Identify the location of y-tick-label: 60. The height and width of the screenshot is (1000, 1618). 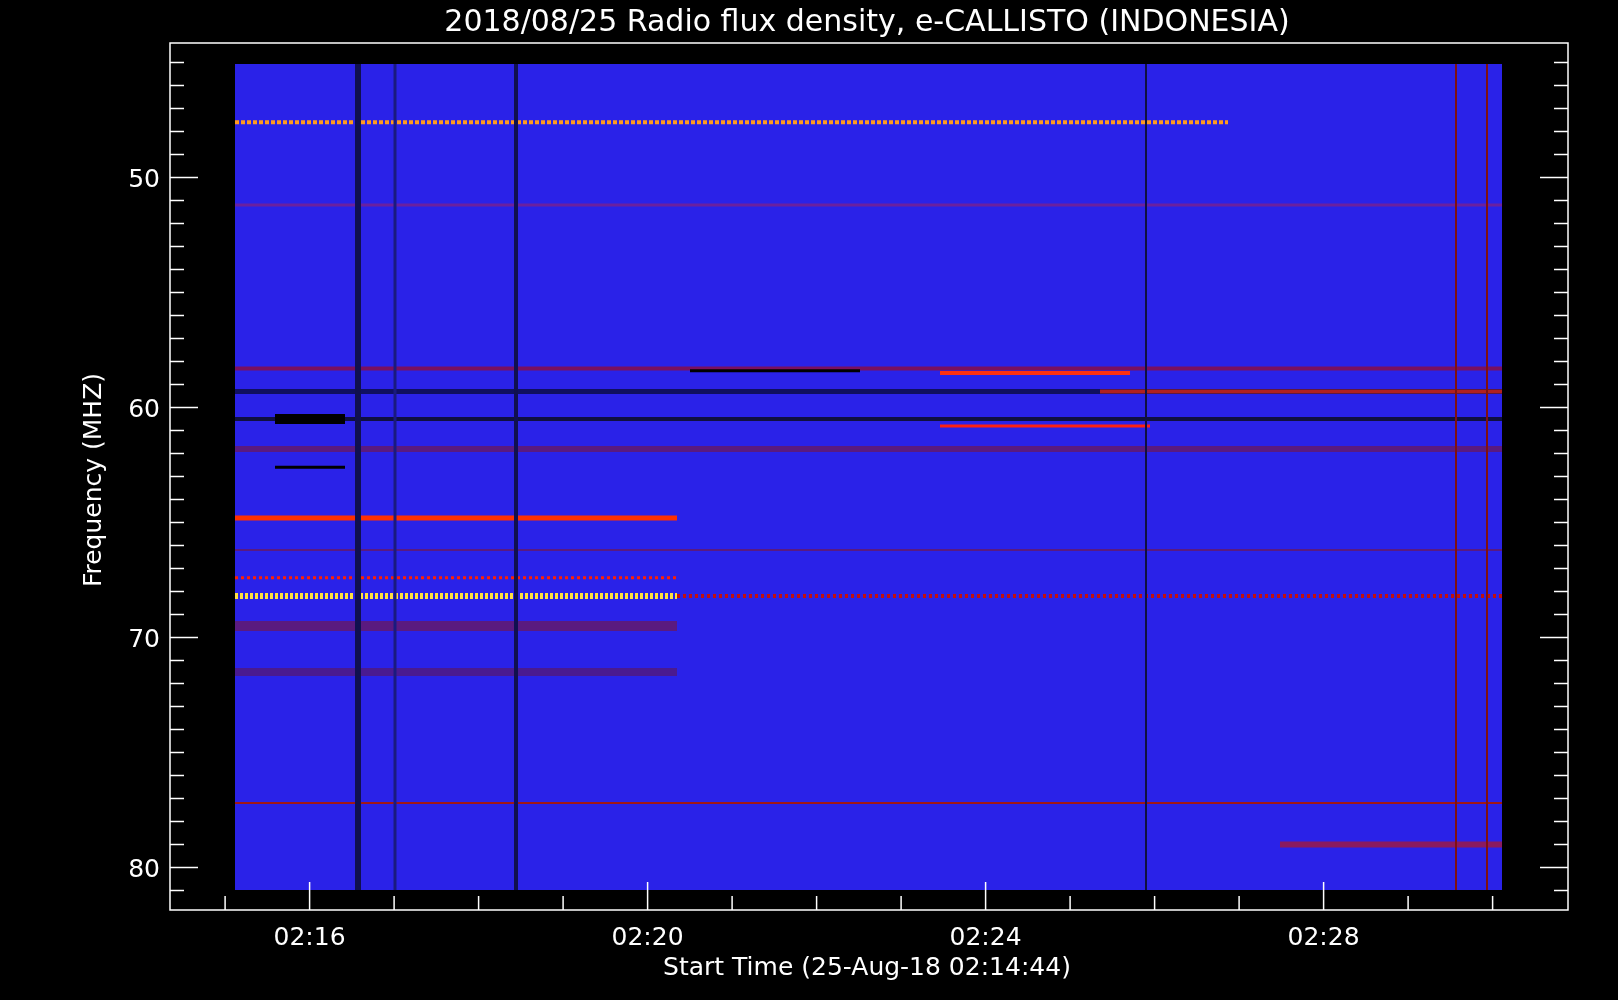
(144, 408).